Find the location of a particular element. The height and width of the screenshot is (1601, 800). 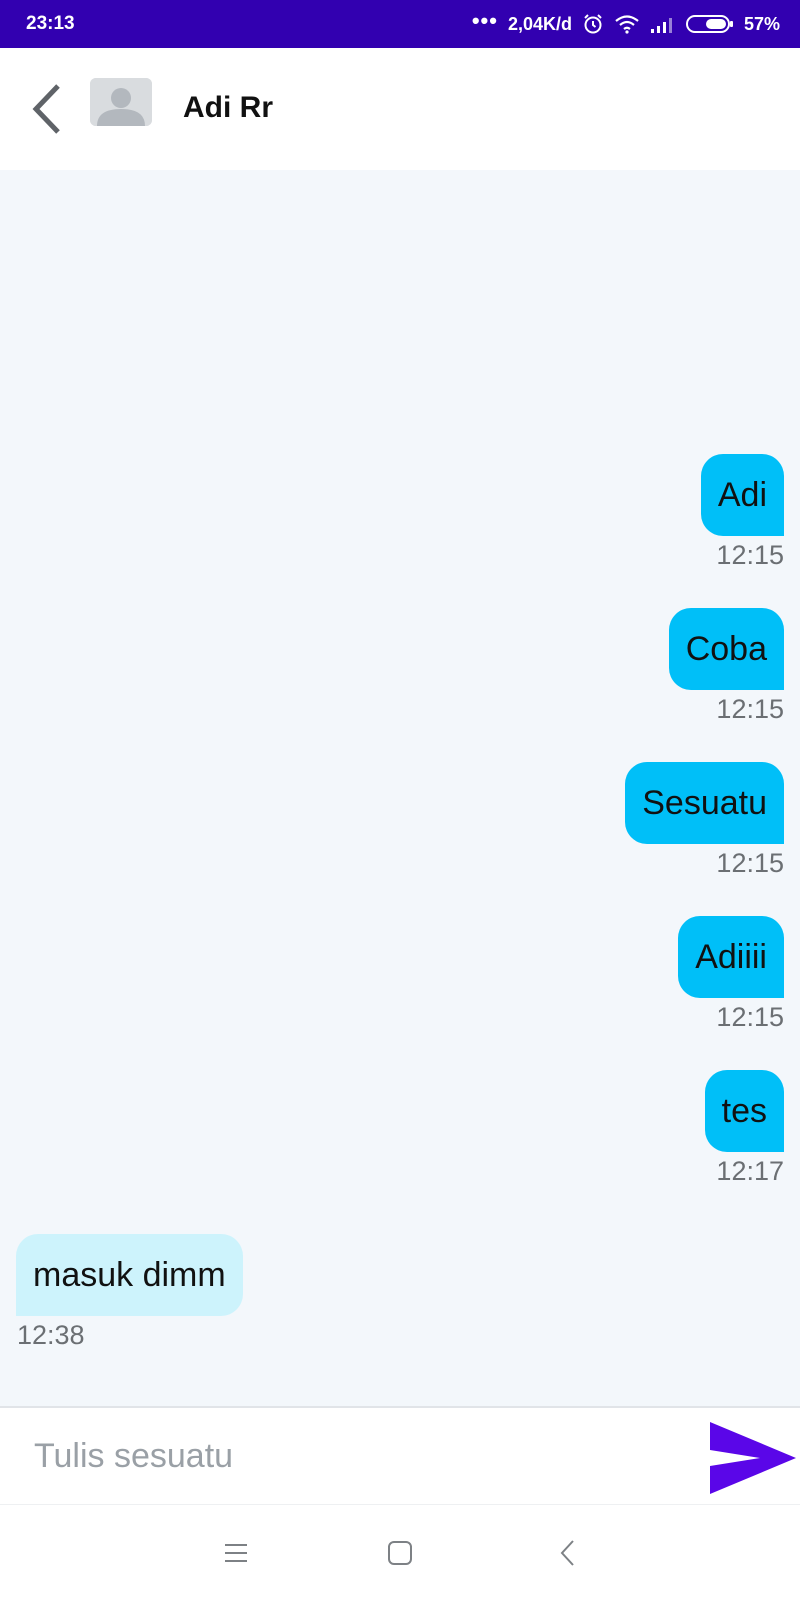

wifi-icon is located at coordinates (627, 24).